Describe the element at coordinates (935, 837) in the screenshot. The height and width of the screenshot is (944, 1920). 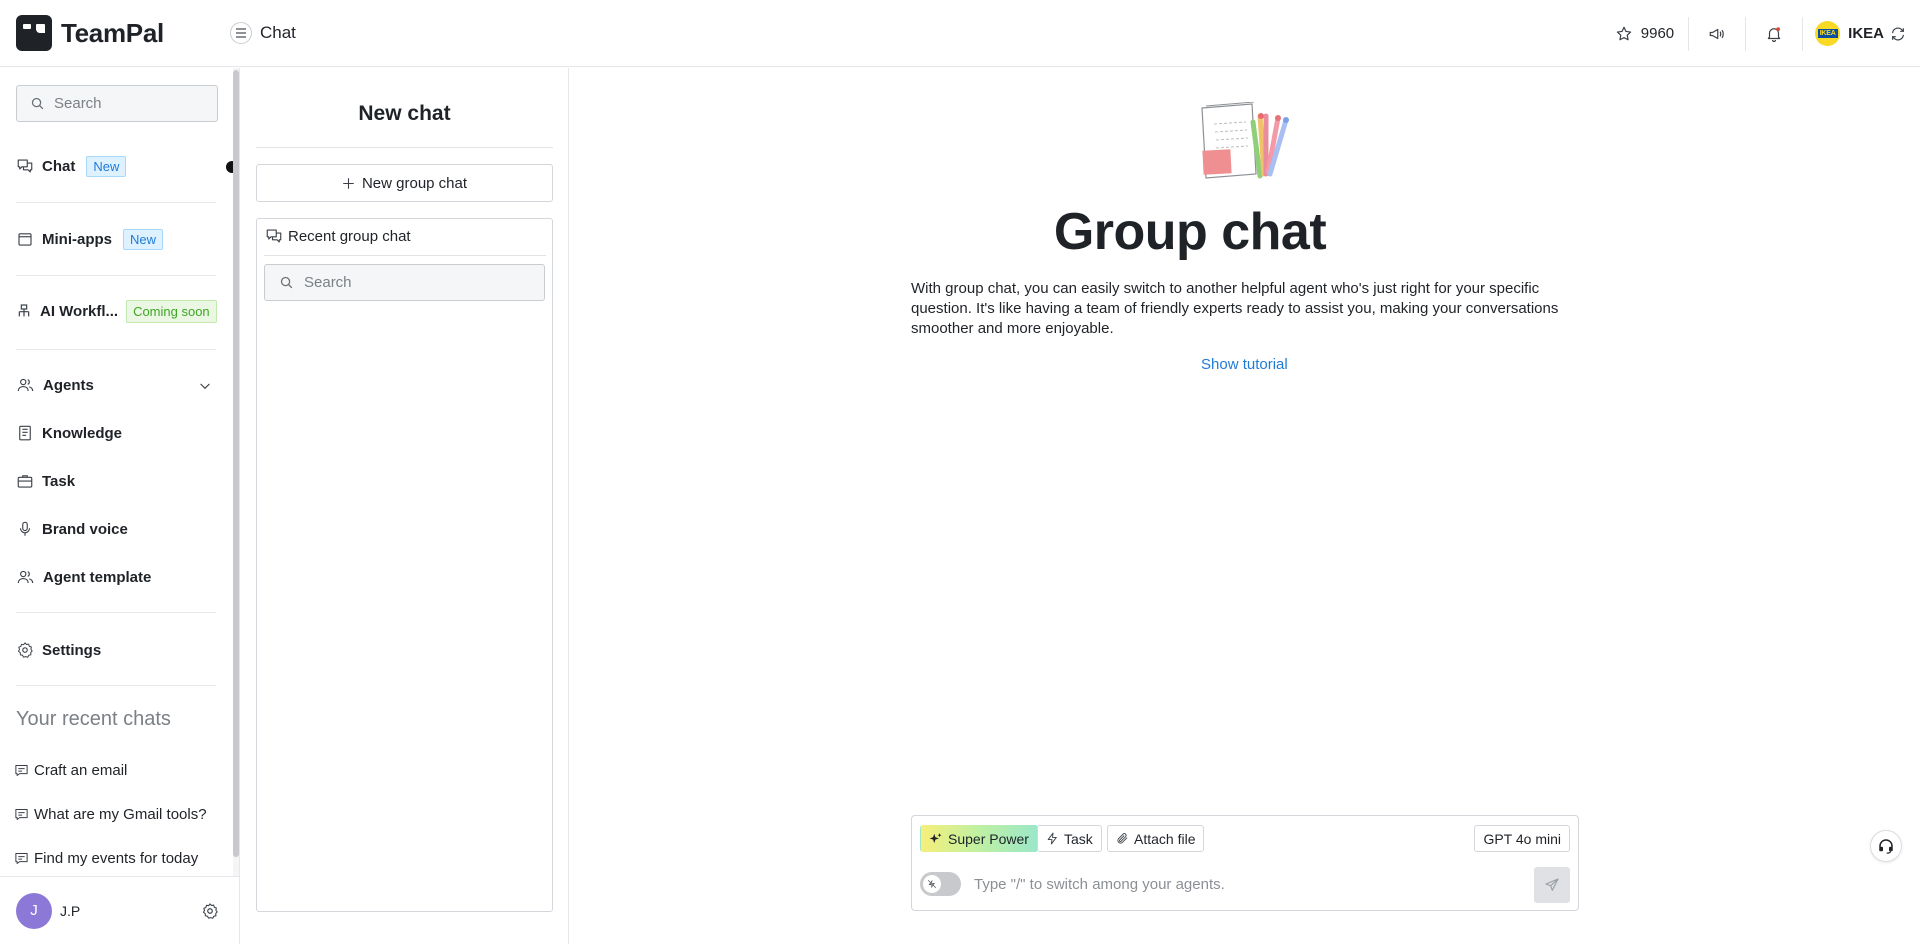
I see `sparkle-icon` at that location.